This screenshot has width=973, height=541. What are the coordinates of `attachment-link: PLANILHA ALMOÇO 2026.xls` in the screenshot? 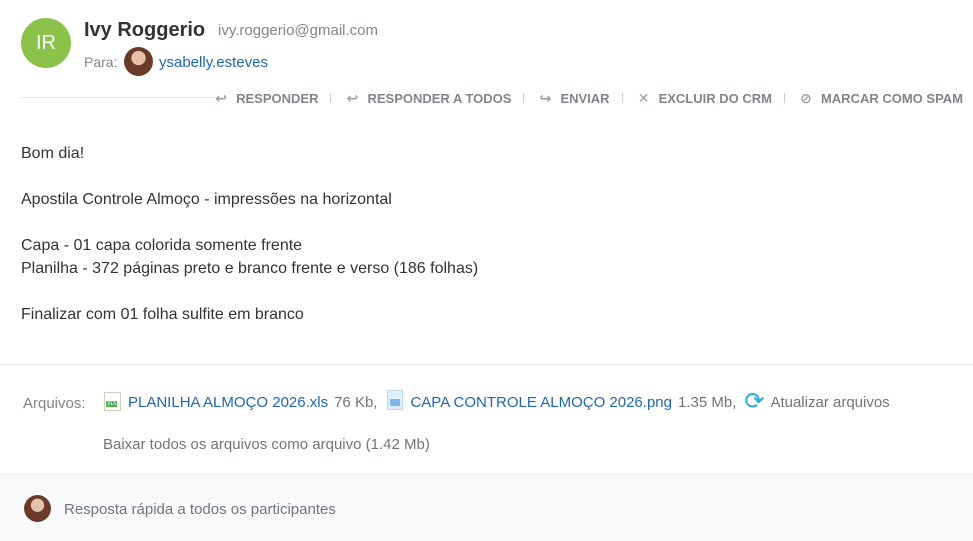 It's located at (228, 402).